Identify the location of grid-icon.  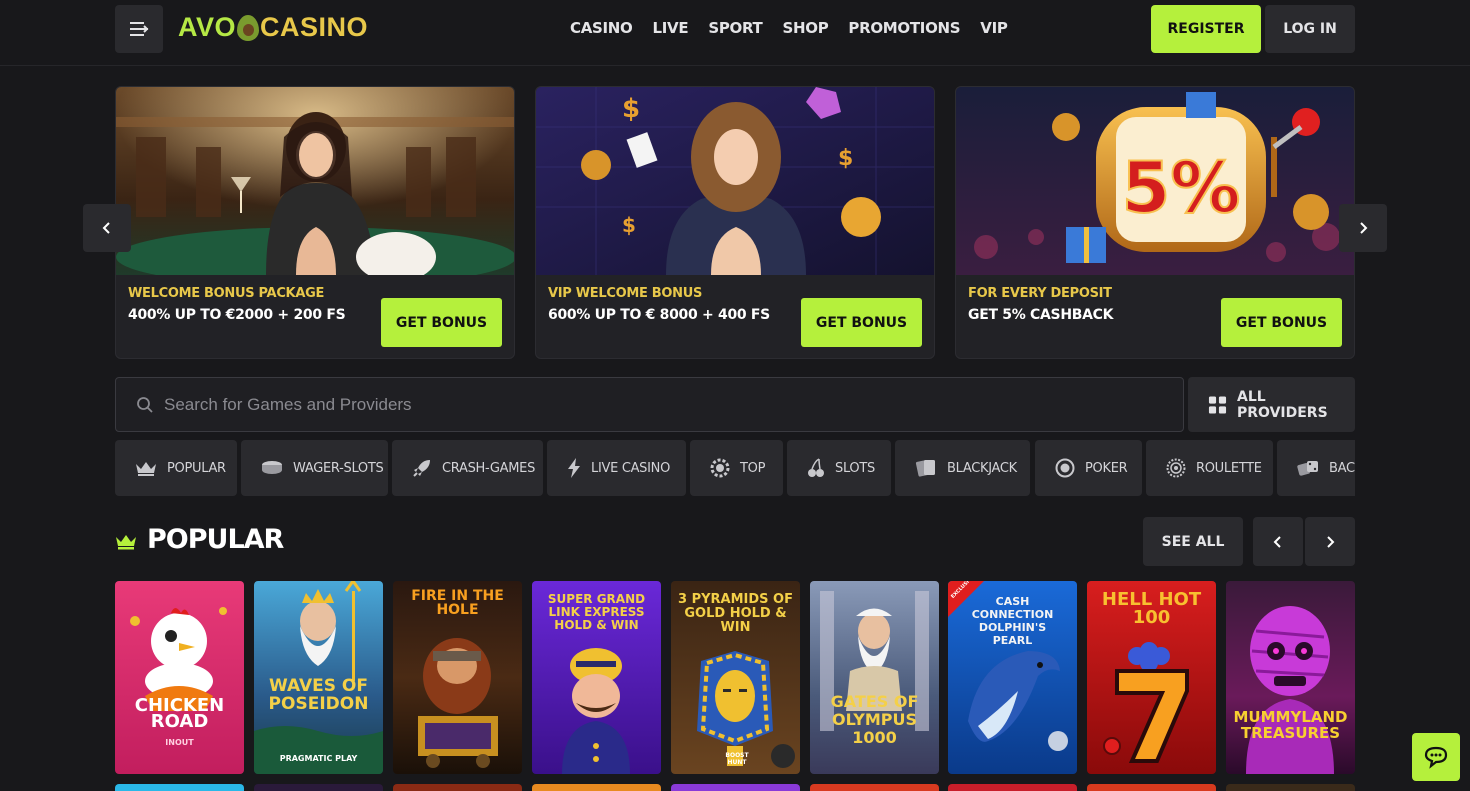
(1217, 404).